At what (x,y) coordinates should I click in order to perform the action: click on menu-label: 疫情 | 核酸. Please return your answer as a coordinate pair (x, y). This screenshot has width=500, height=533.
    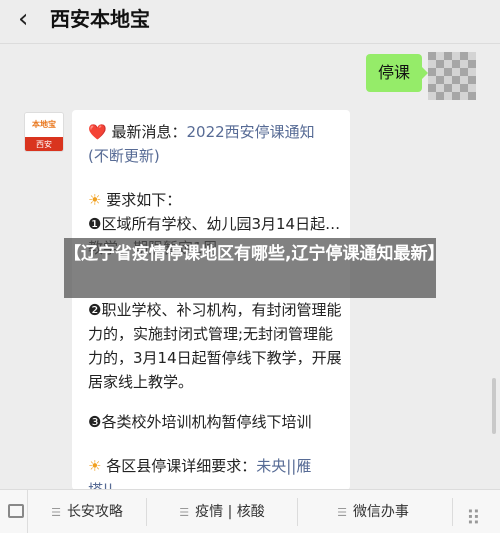
    Looking at the image, I should click on (230, 512).